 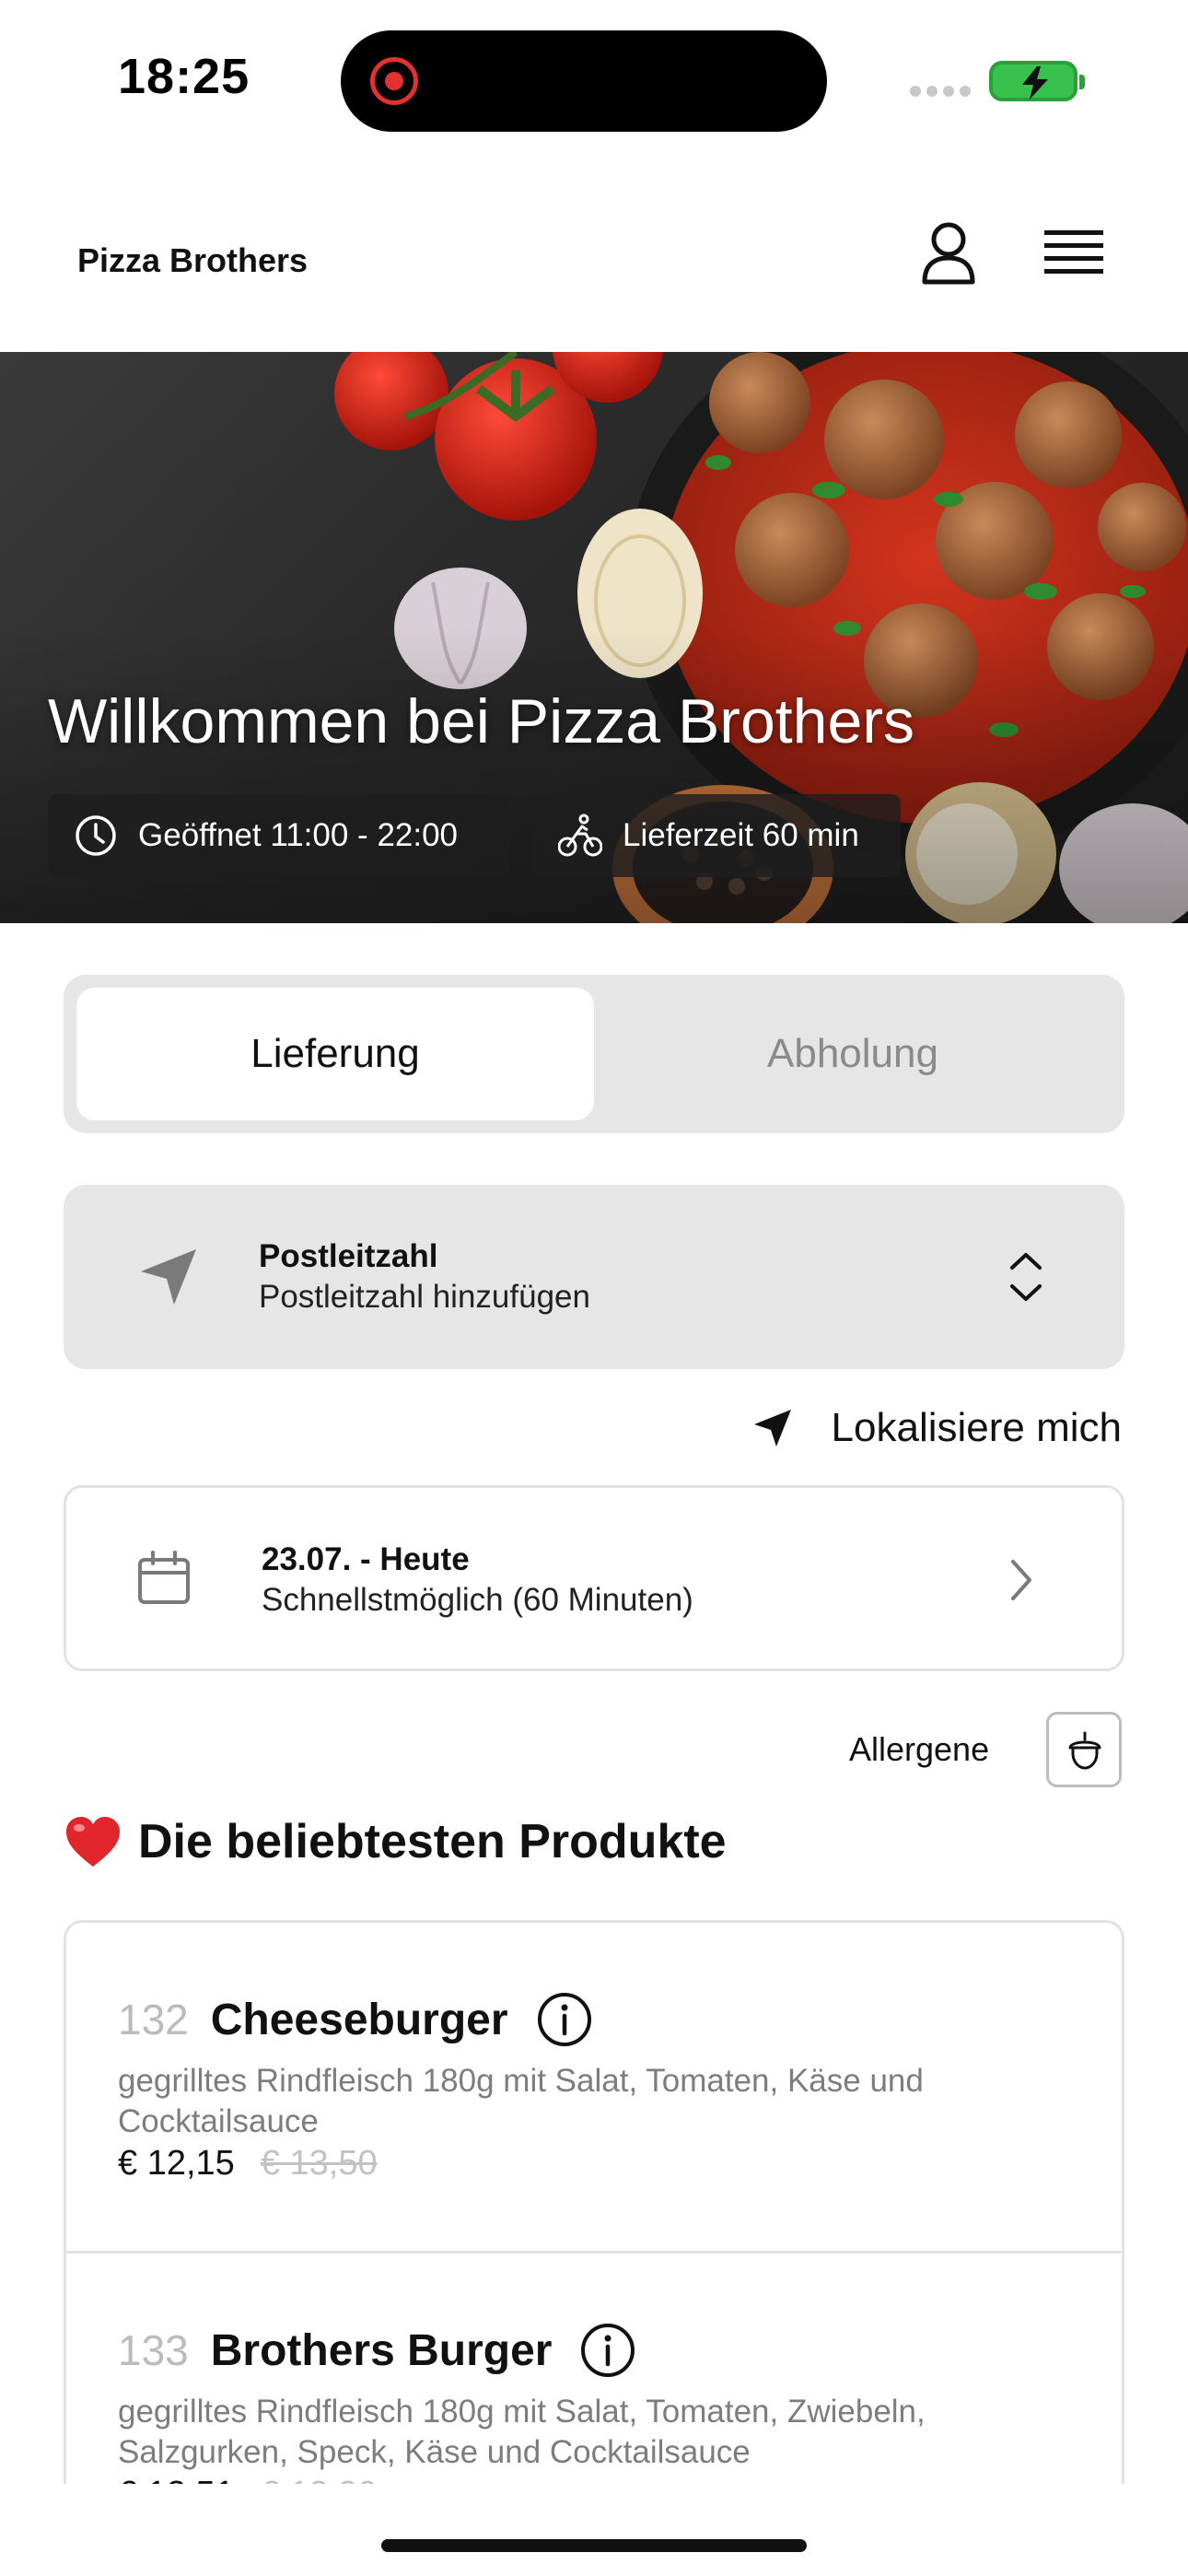 What do you see at coordinates (1021, 1580) in the screenshot?
I see `chevron-right-icon` at bounding box center [1021, 1580].